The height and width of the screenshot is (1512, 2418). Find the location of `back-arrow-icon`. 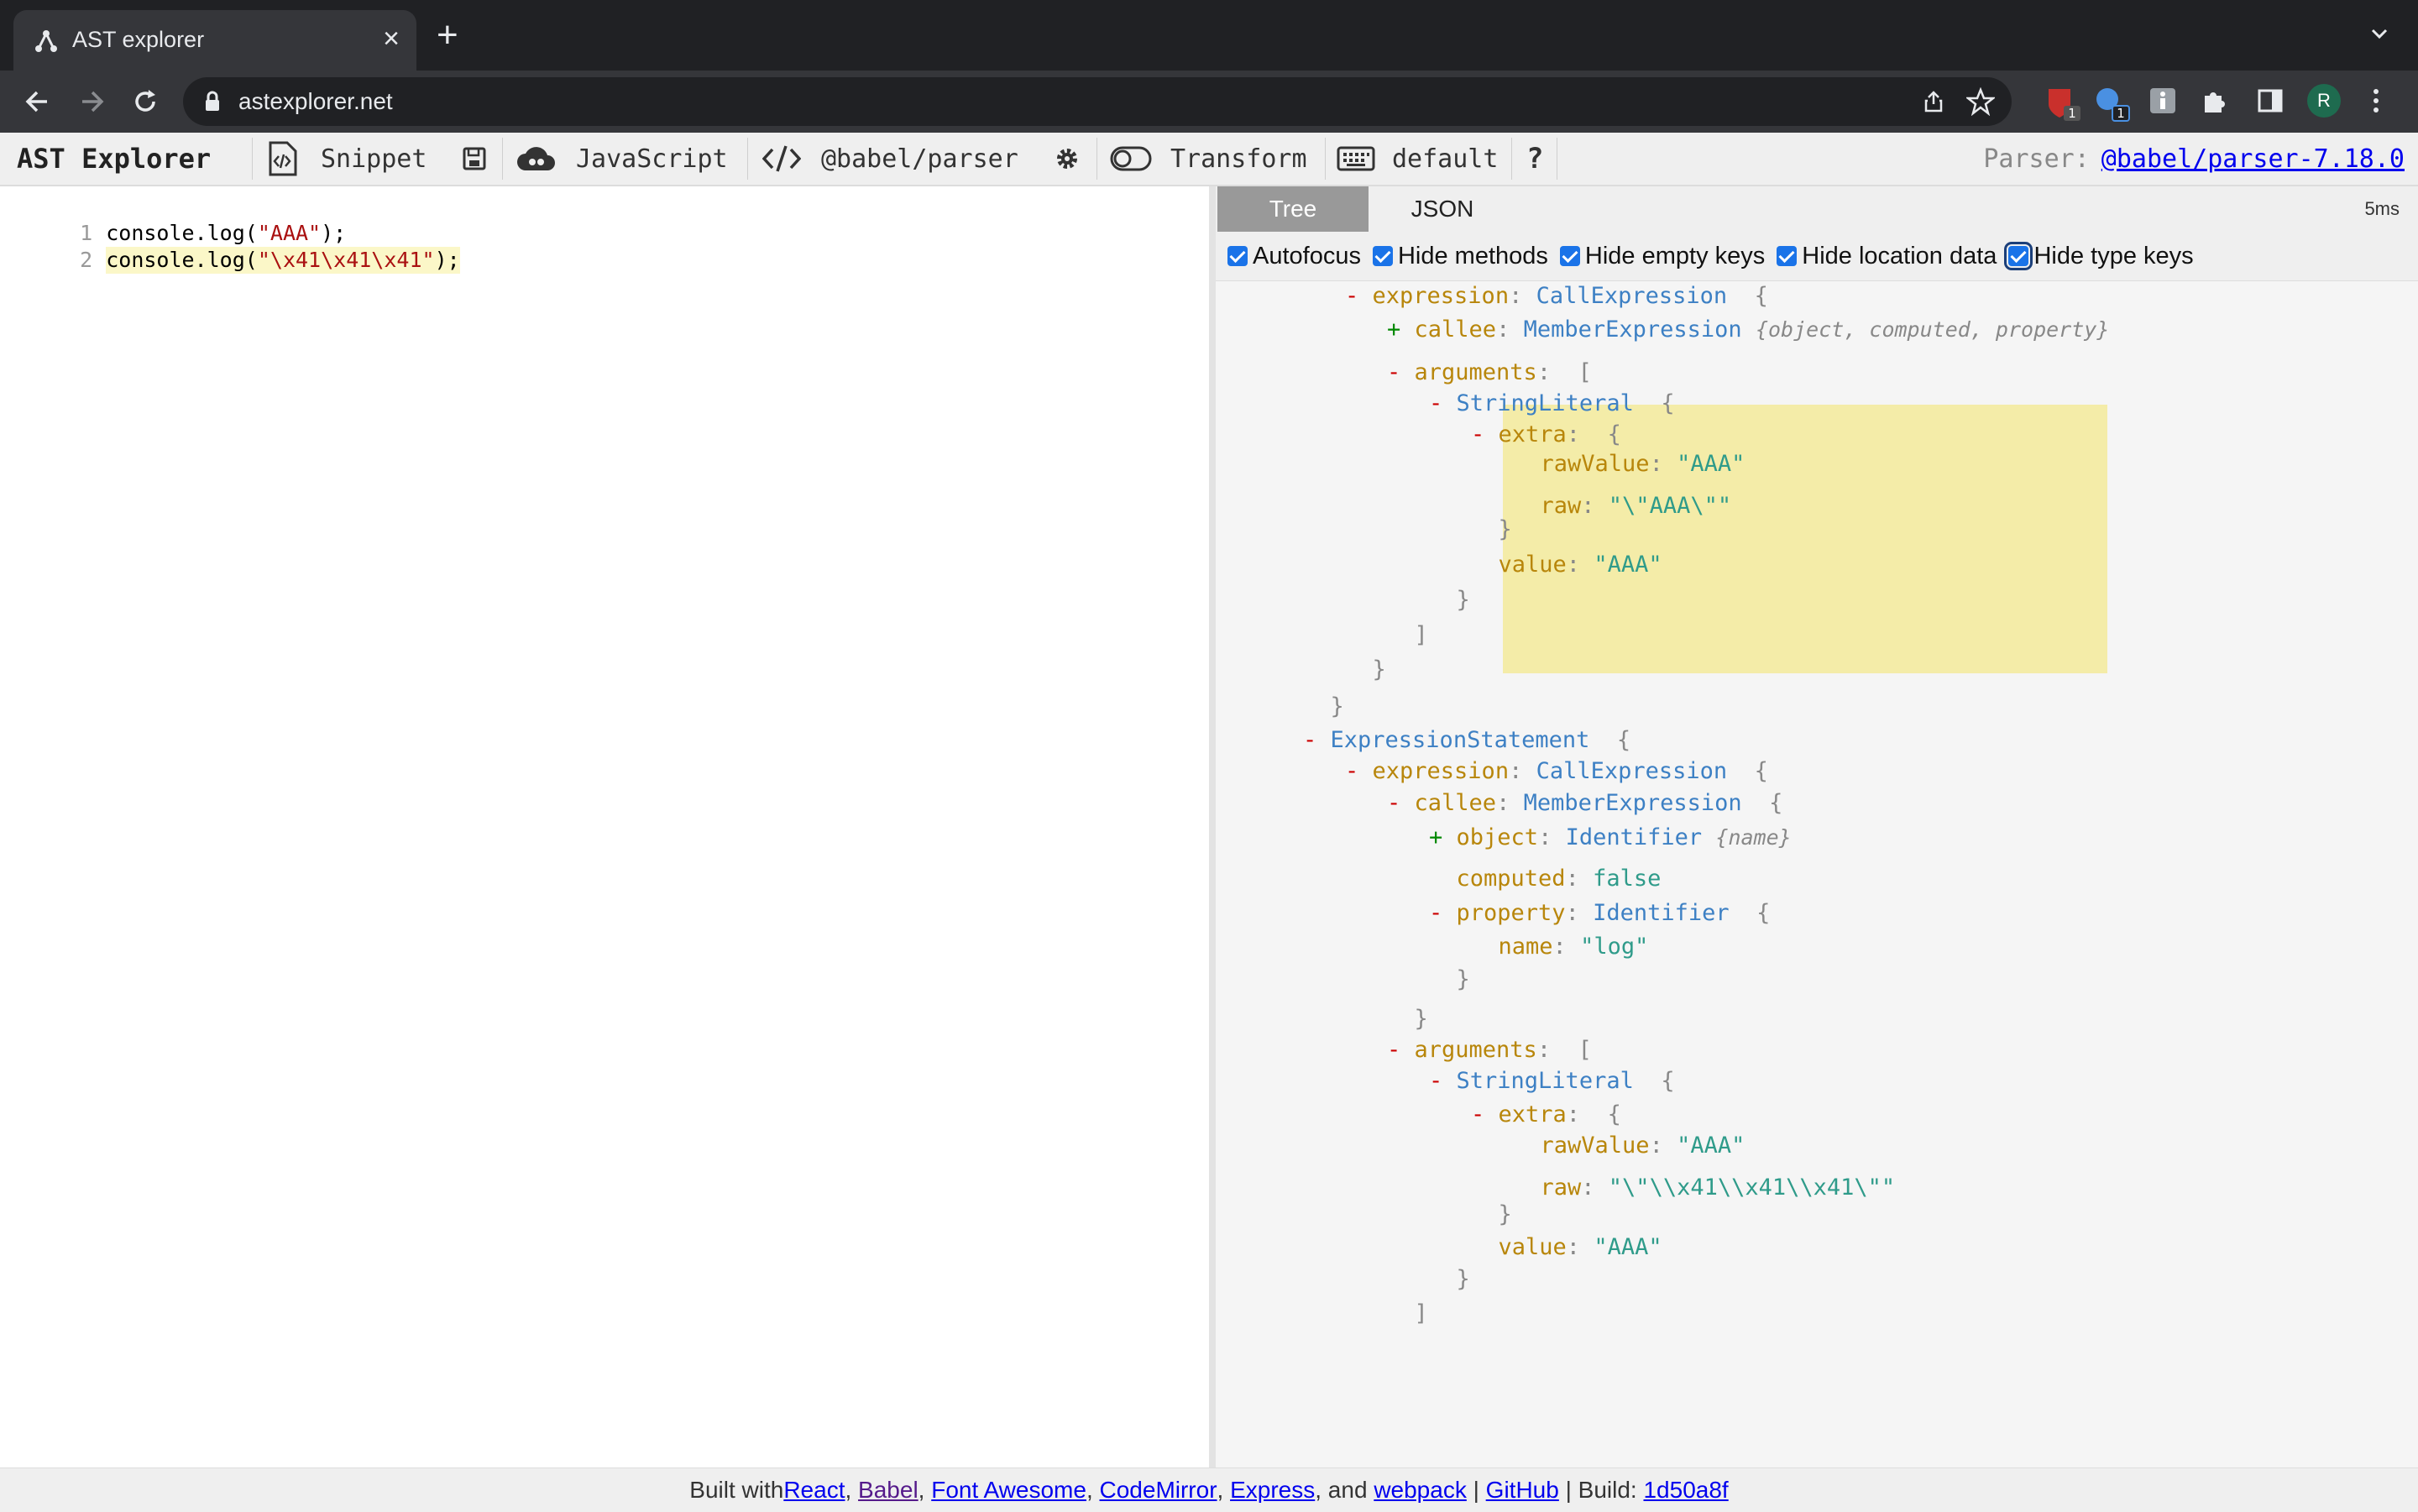

back-arrow-icon is located at coordinates (38, 102).